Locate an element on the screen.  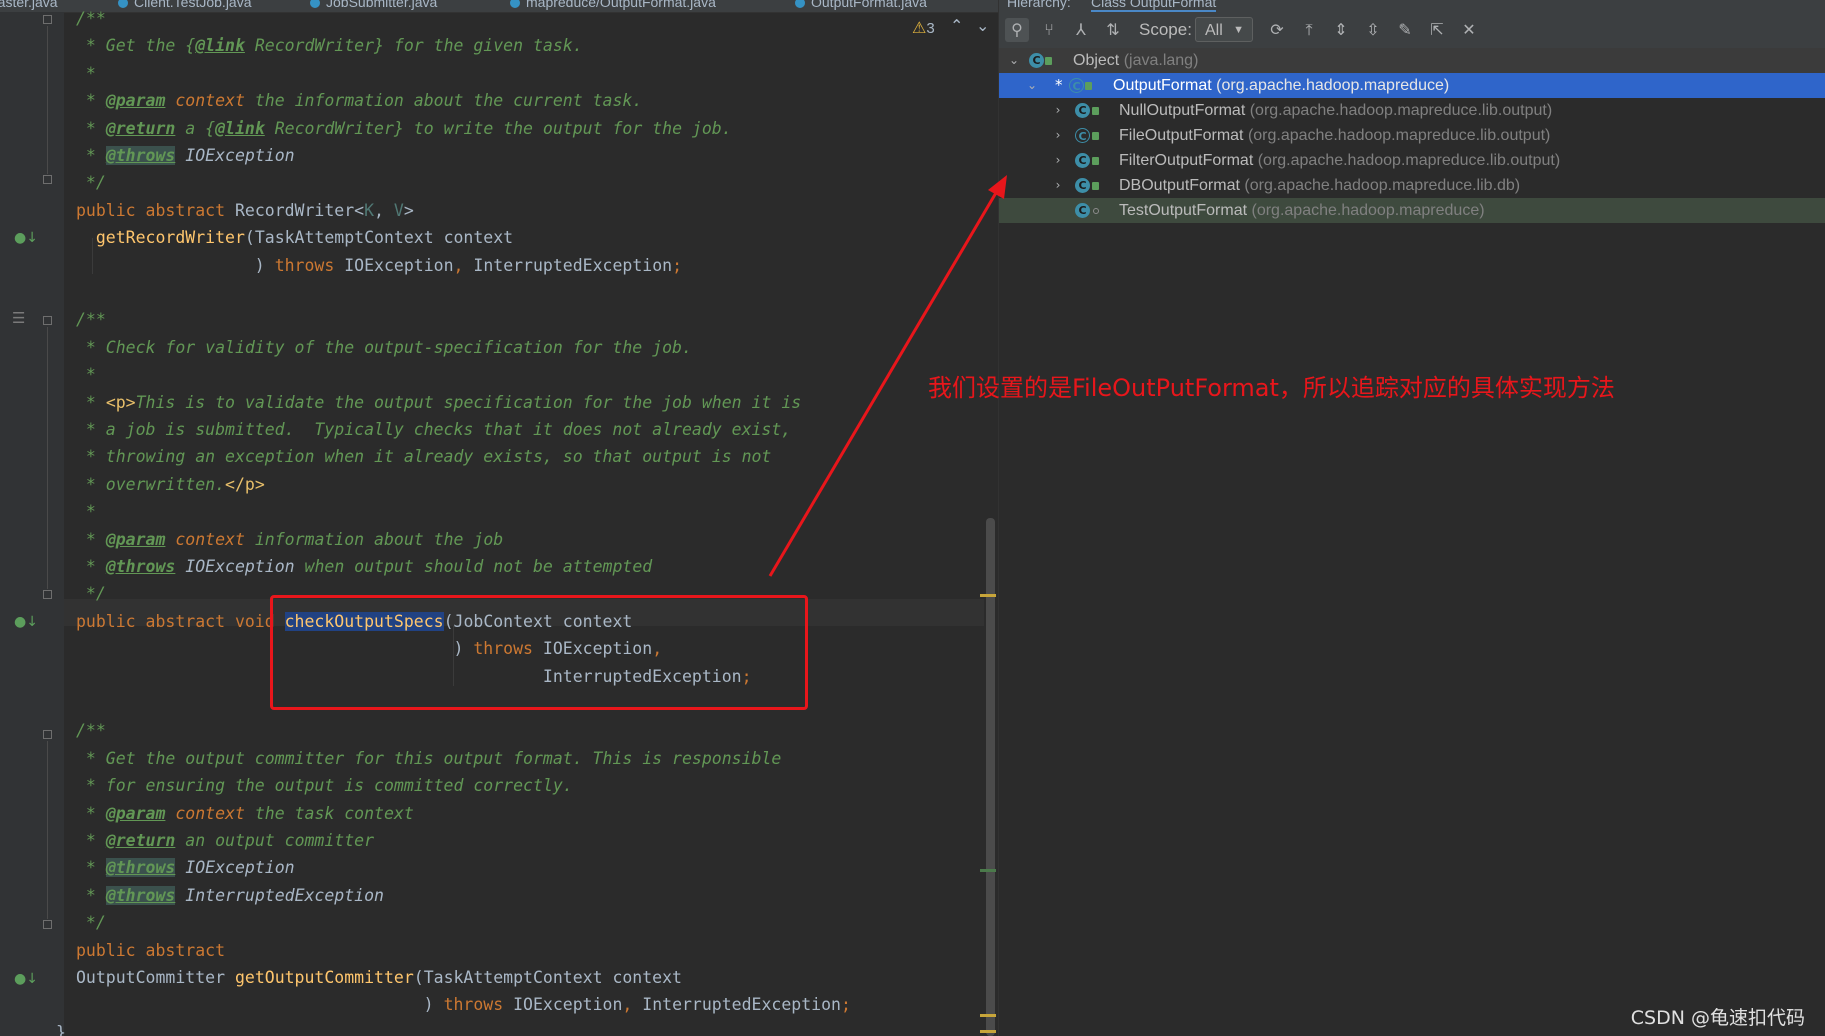
arrow-head is located at coordinates (997, 187).